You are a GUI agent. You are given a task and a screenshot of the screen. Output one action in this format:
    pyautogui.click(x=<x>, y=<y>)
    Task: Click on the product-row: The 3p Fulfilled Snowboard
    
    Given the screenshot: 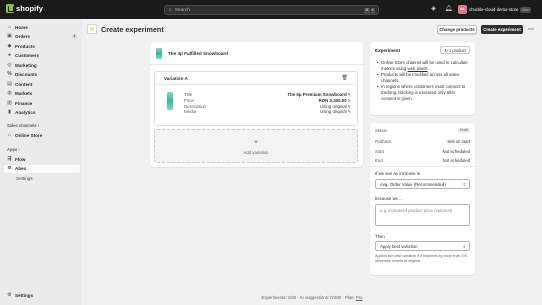 What is the action you would take?
    pyautogui.click(x=256, y=53)
    